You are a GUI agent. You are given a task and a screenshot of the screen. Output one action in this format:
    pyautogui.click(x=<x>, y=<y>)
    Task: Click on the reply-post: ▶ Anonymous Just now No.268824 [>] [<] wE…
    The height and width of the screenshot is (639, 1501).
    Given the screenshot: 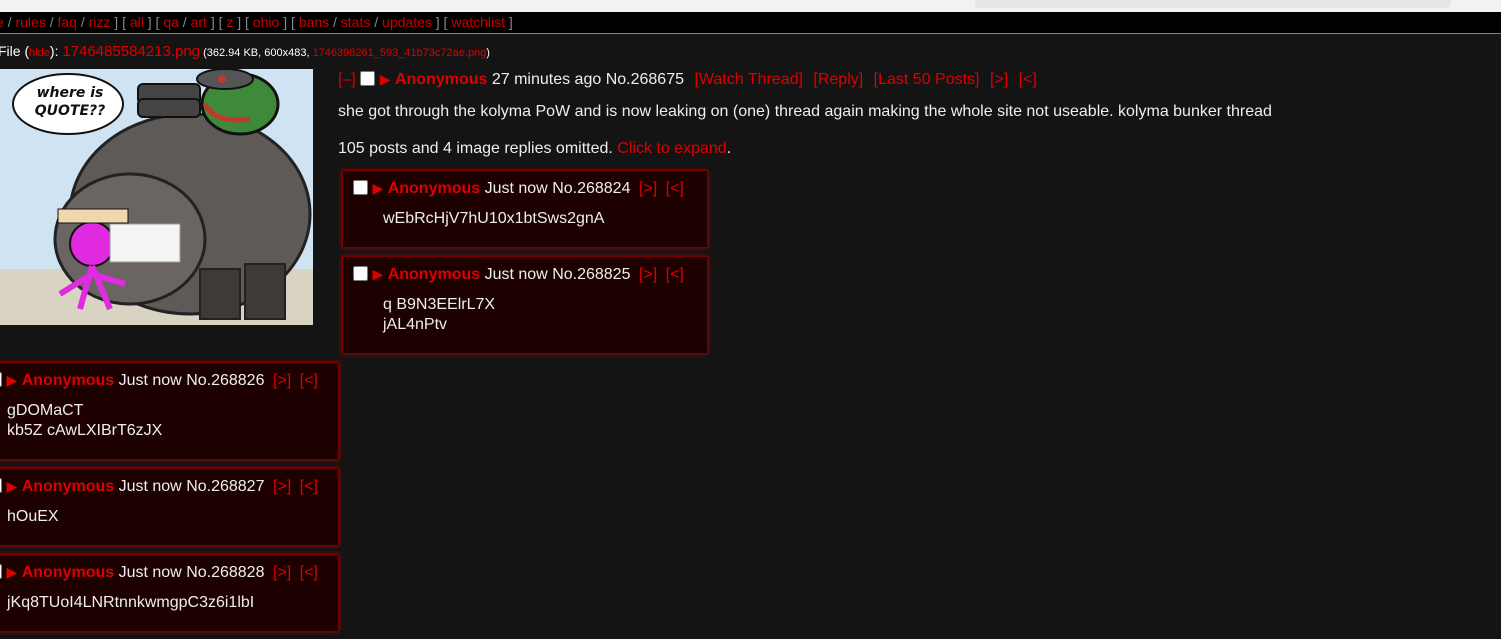 What is the action you would take?
    pyautogui.click(x=525, y=209)
    